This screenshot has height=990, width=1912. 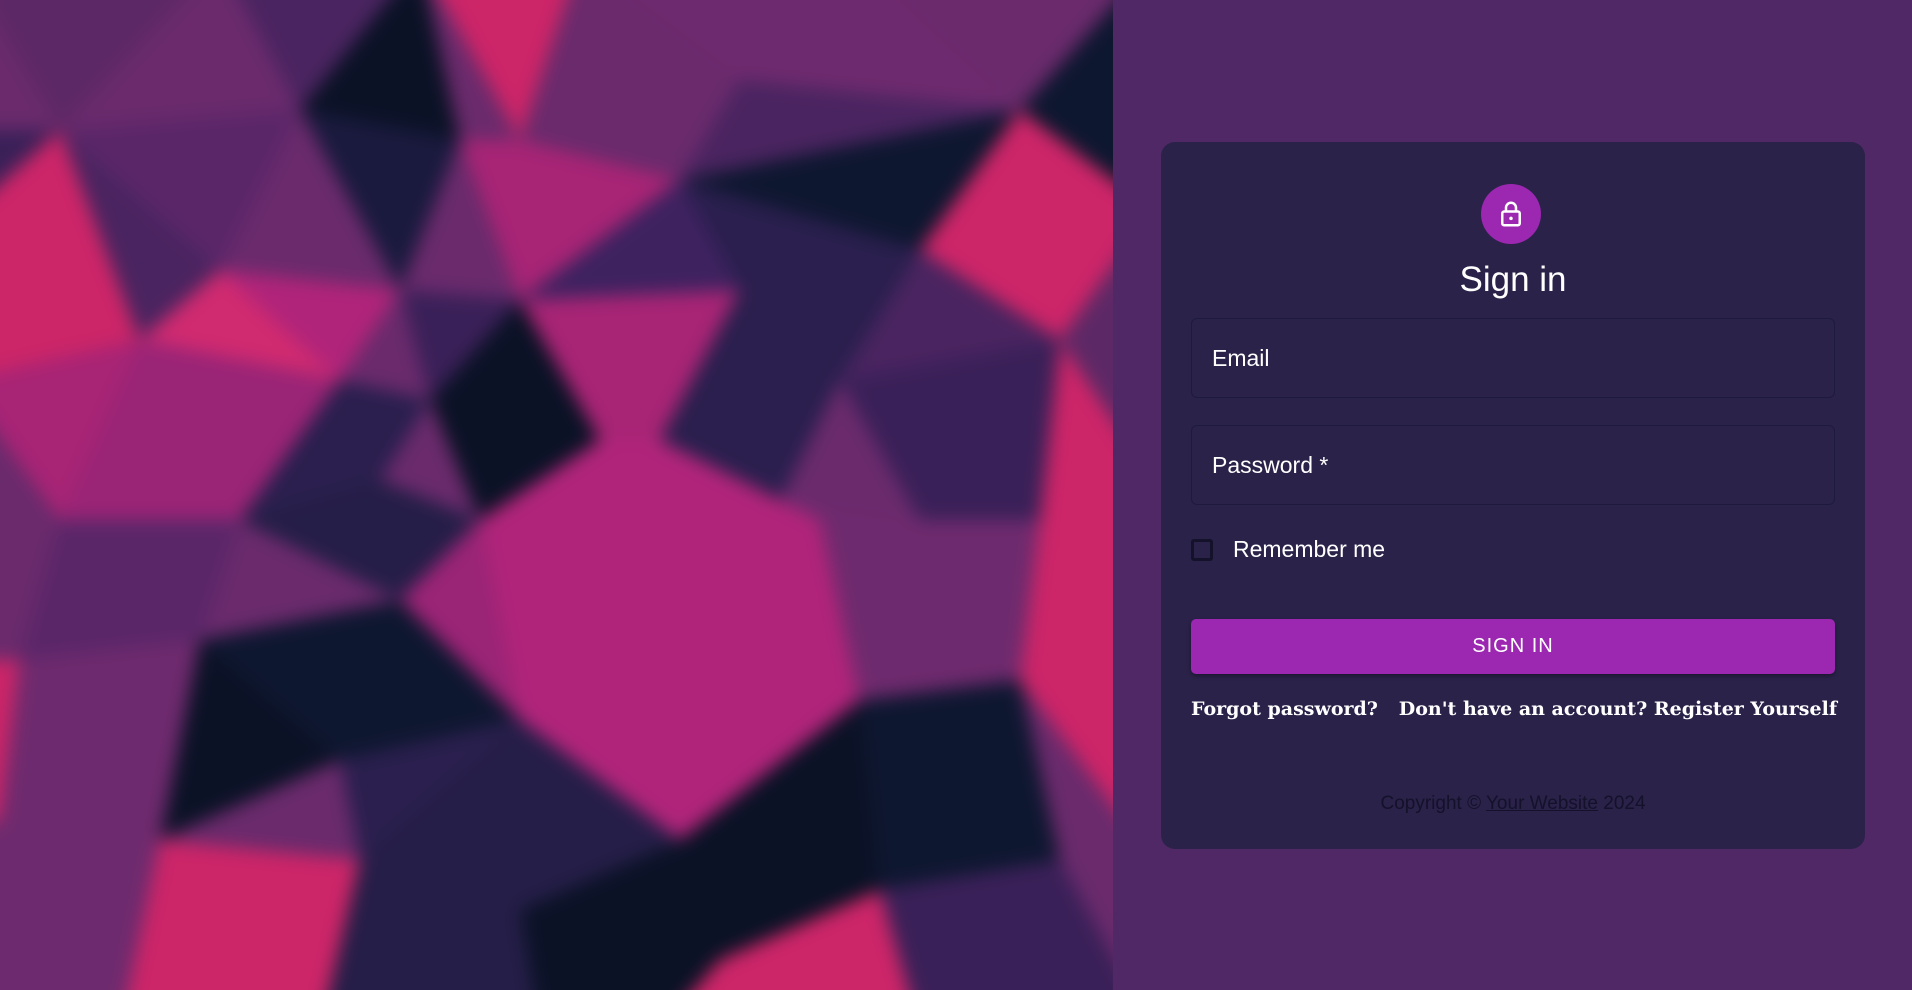 I want to click on password-field-label: Password *, so click(x=1270, y=465).